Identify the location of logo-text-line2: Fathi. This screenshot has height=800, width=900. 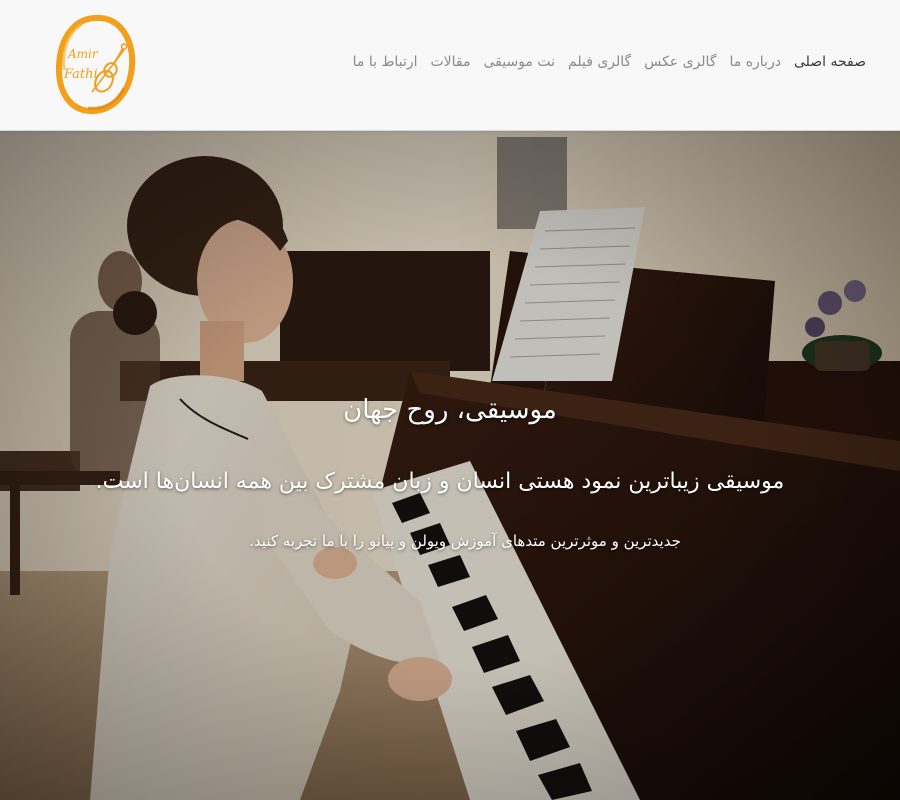
(80, 74).